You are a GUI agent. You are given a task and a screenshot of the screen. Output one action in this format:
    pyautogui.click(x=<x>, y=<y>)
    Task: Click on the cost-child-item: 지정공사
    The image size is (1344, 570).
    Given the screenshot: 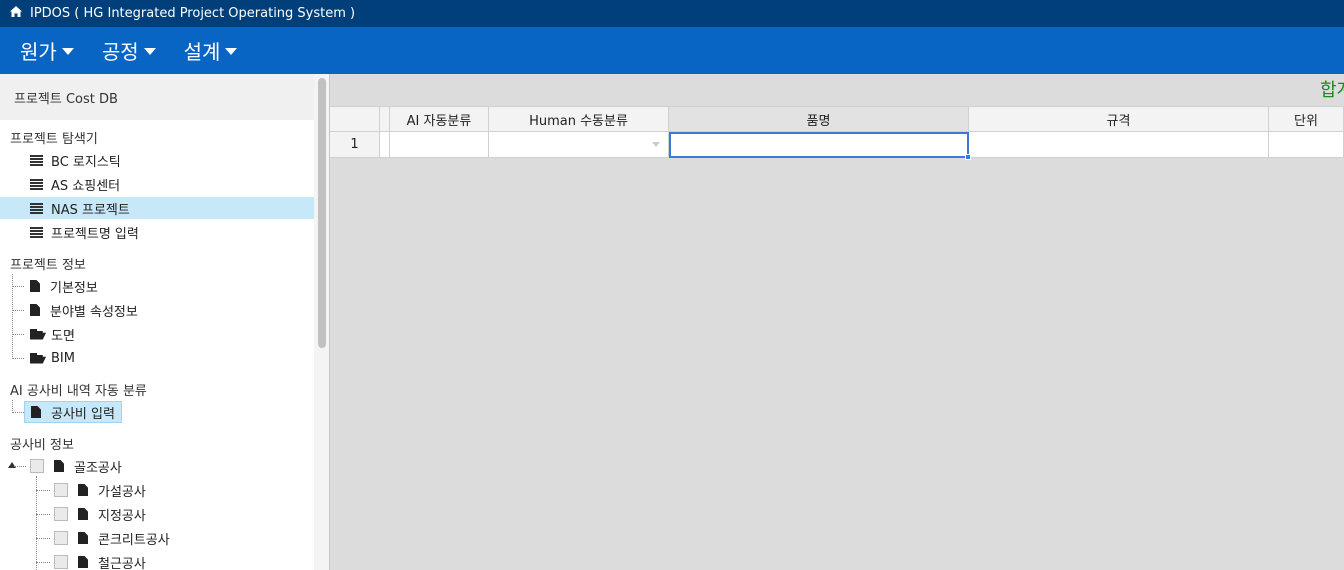 What is the action you would take?
    pyautogui.click(x=100, y=514)
    